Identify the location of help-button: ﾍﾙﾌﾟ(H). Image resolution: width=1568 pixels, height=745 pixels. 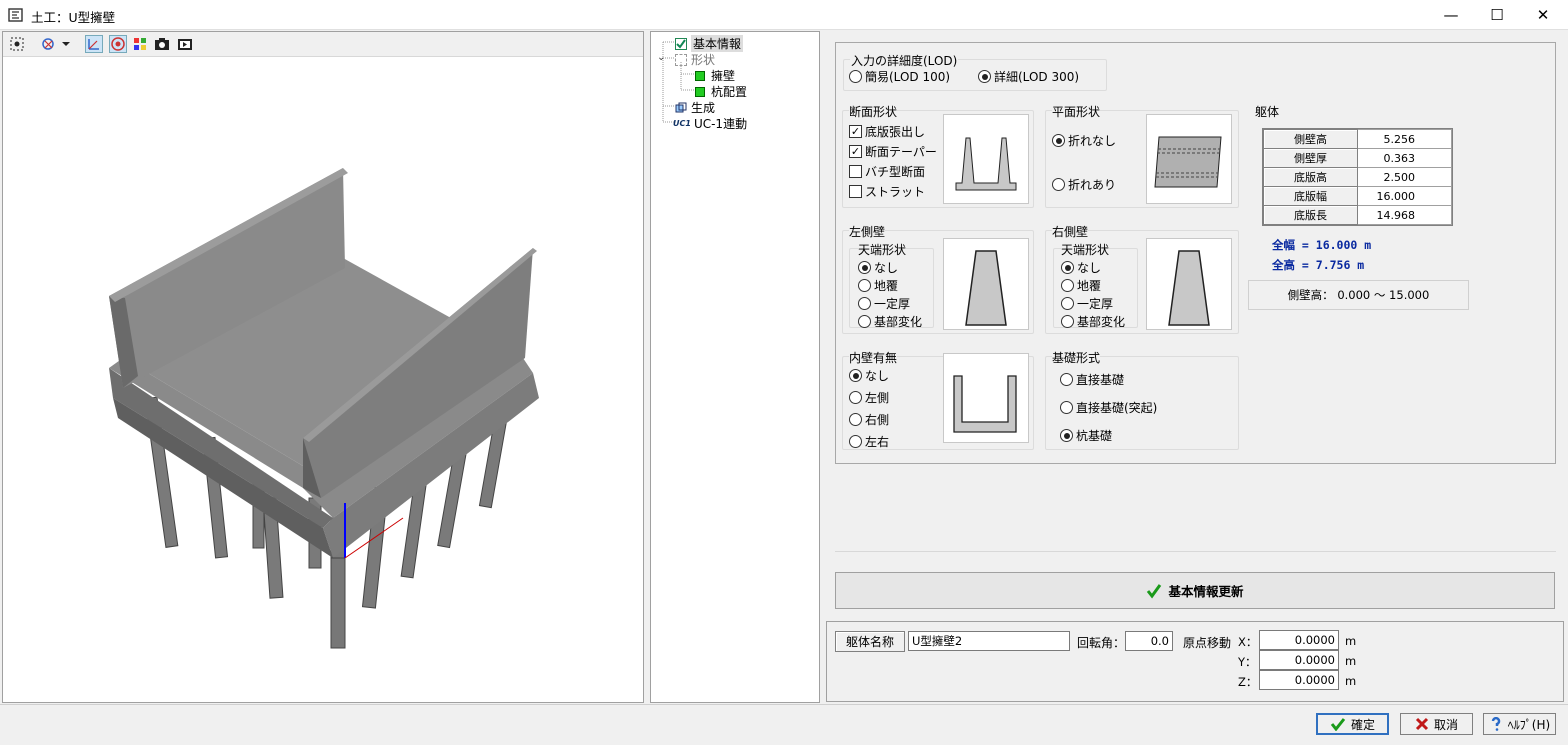
(1519, 724).